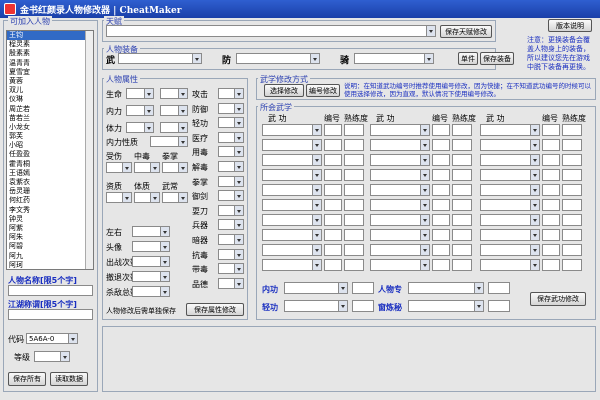 This screenshot has height=400, width=600. I want to click on single-equip-button: 单件, so click(468, 58).